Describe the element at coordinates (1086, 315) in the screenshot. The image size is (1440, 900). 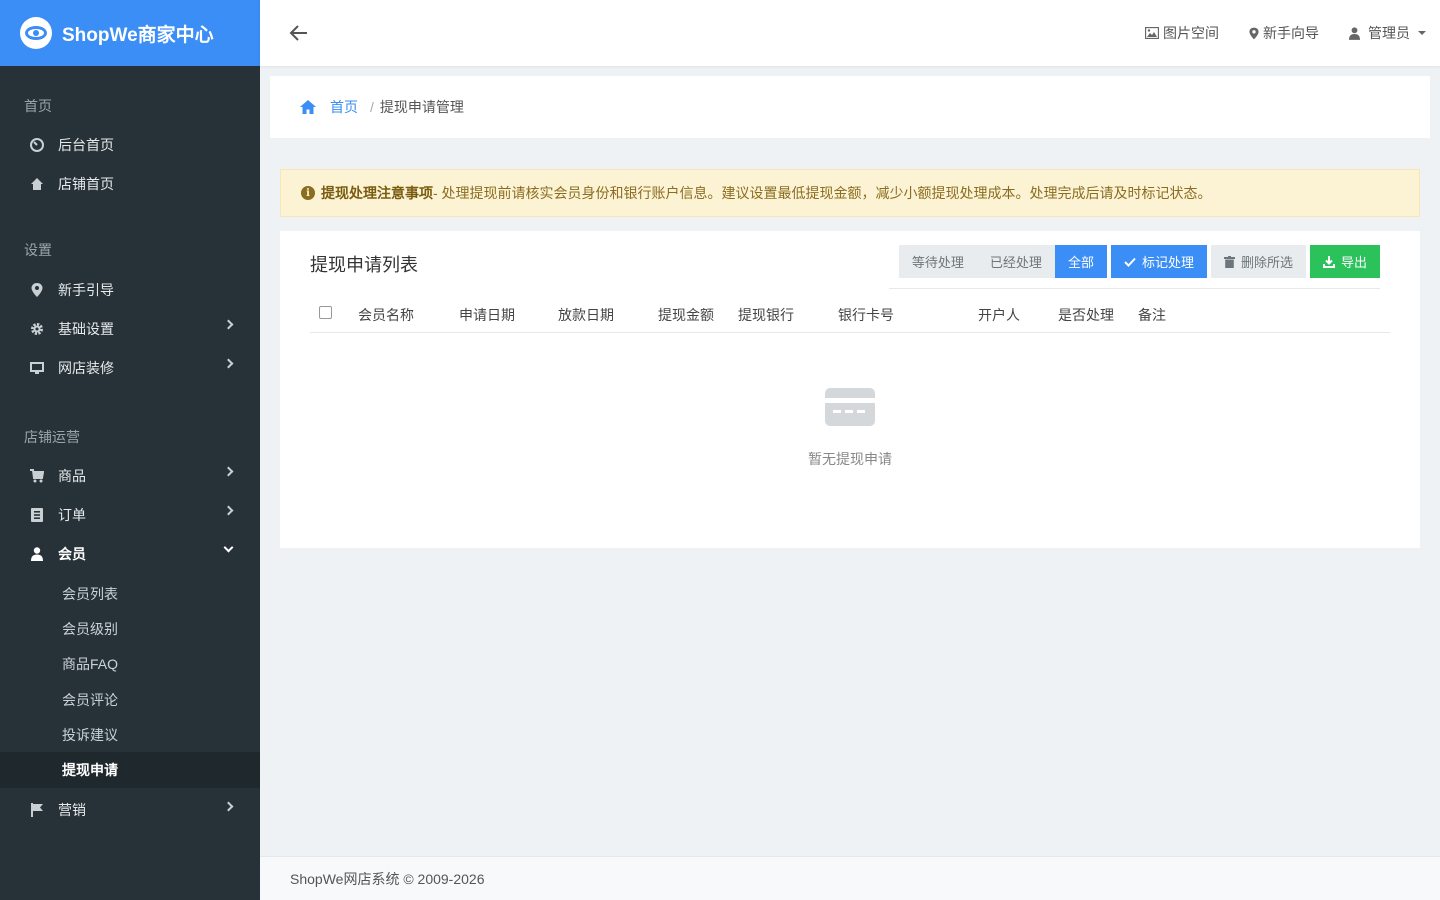
I see `column-header: 是否处理` at that location.